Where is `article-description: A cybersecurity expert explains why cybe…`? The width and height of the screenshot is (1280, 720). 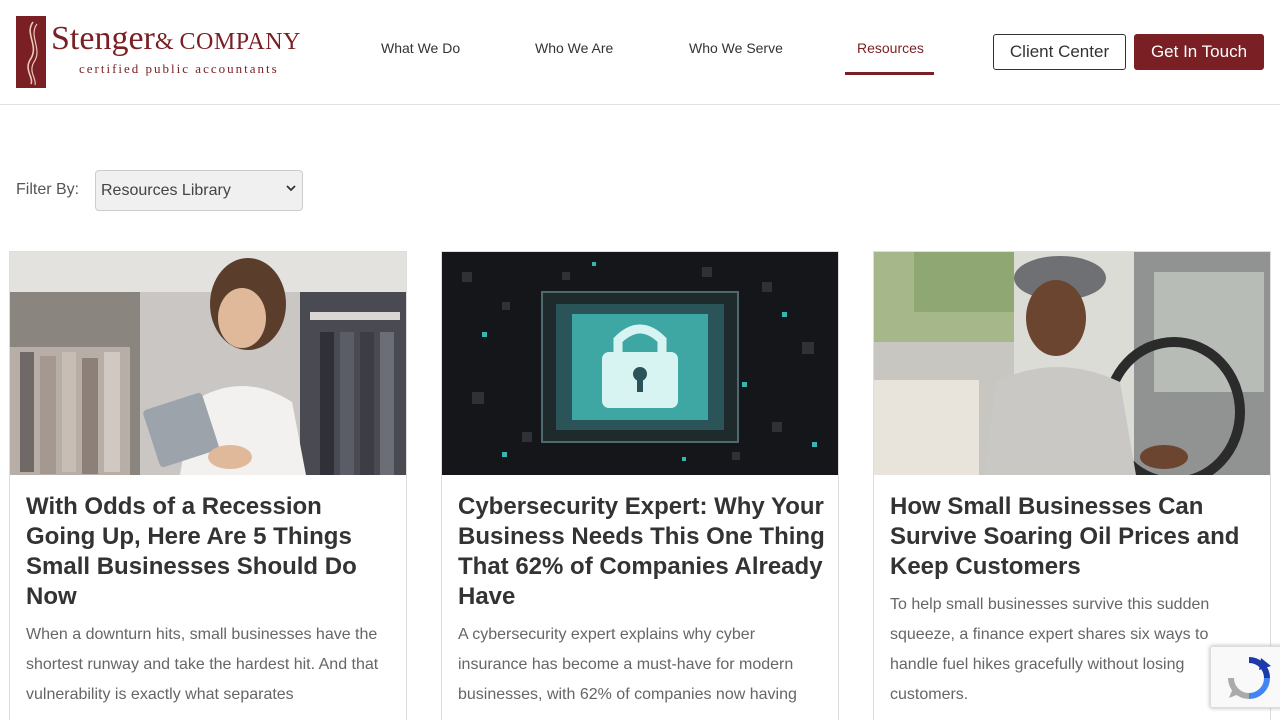
article-description: A cybersecurity expert explains why cybe… is located at coordinates (627, 664).